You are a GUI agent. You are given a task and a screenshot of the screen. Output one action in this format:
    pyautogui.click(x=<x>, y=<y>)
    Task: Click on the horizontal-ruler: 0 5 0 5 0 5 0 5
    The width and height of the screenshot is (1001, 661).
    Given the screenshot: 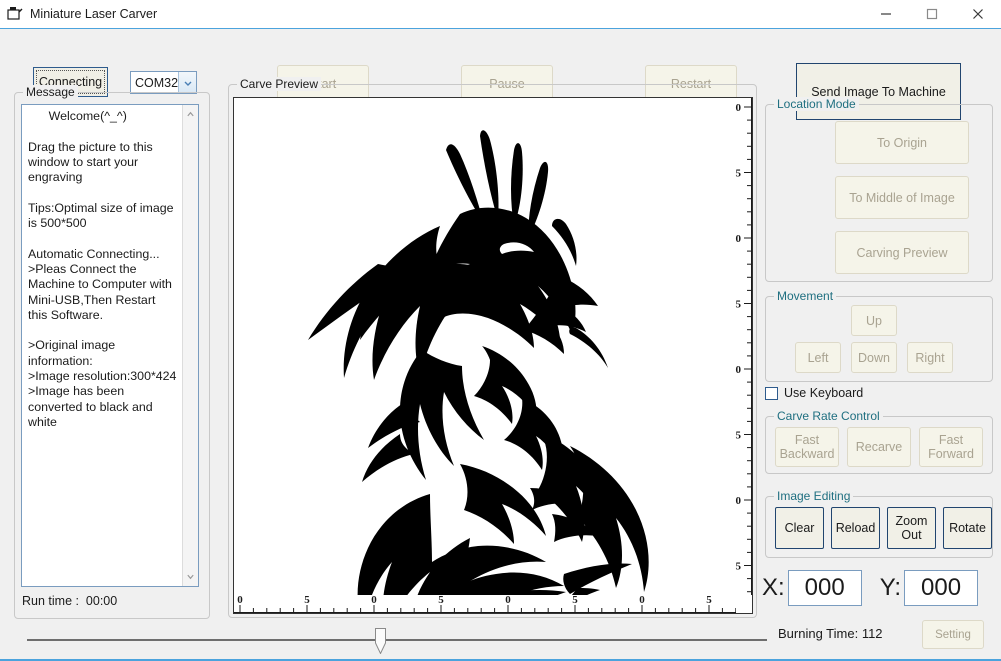 What is the action you would take?
    pyautogui.click(x=485, y=603)
    